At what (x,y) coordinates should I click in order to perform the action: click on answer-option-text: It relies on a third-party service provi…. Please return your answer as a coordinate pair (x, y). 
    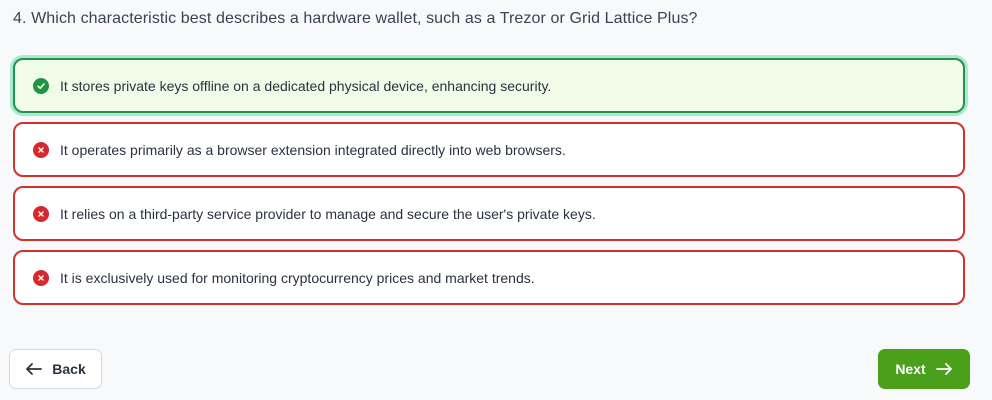
    Looking at the image, I should click on (328, 213).